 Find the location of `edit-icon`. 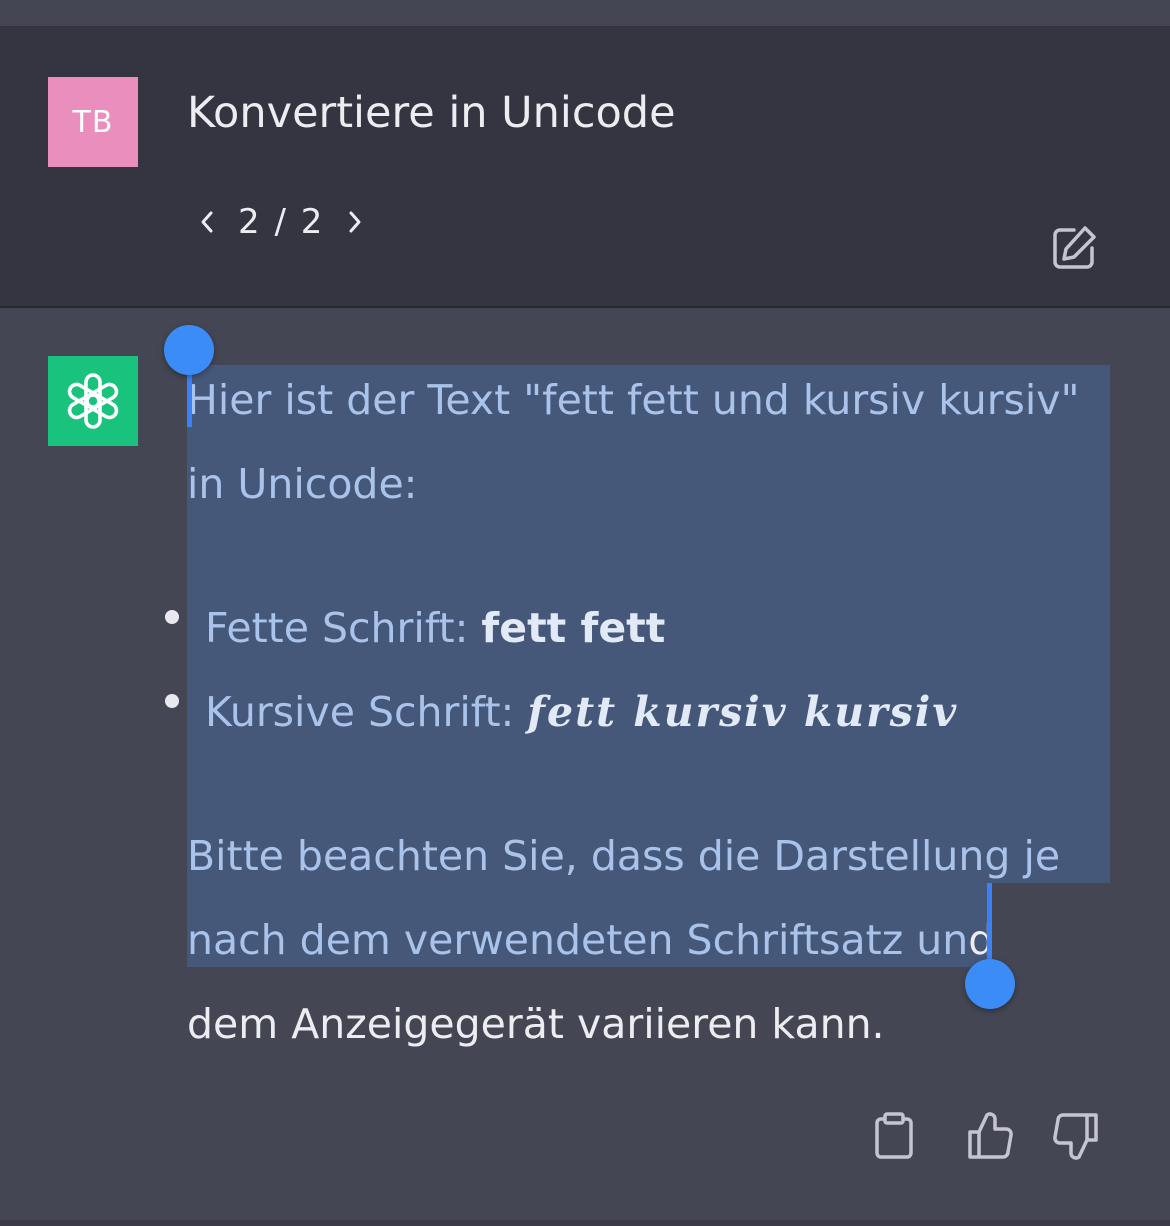

edit-icon is located at coordinates (1074, 248).